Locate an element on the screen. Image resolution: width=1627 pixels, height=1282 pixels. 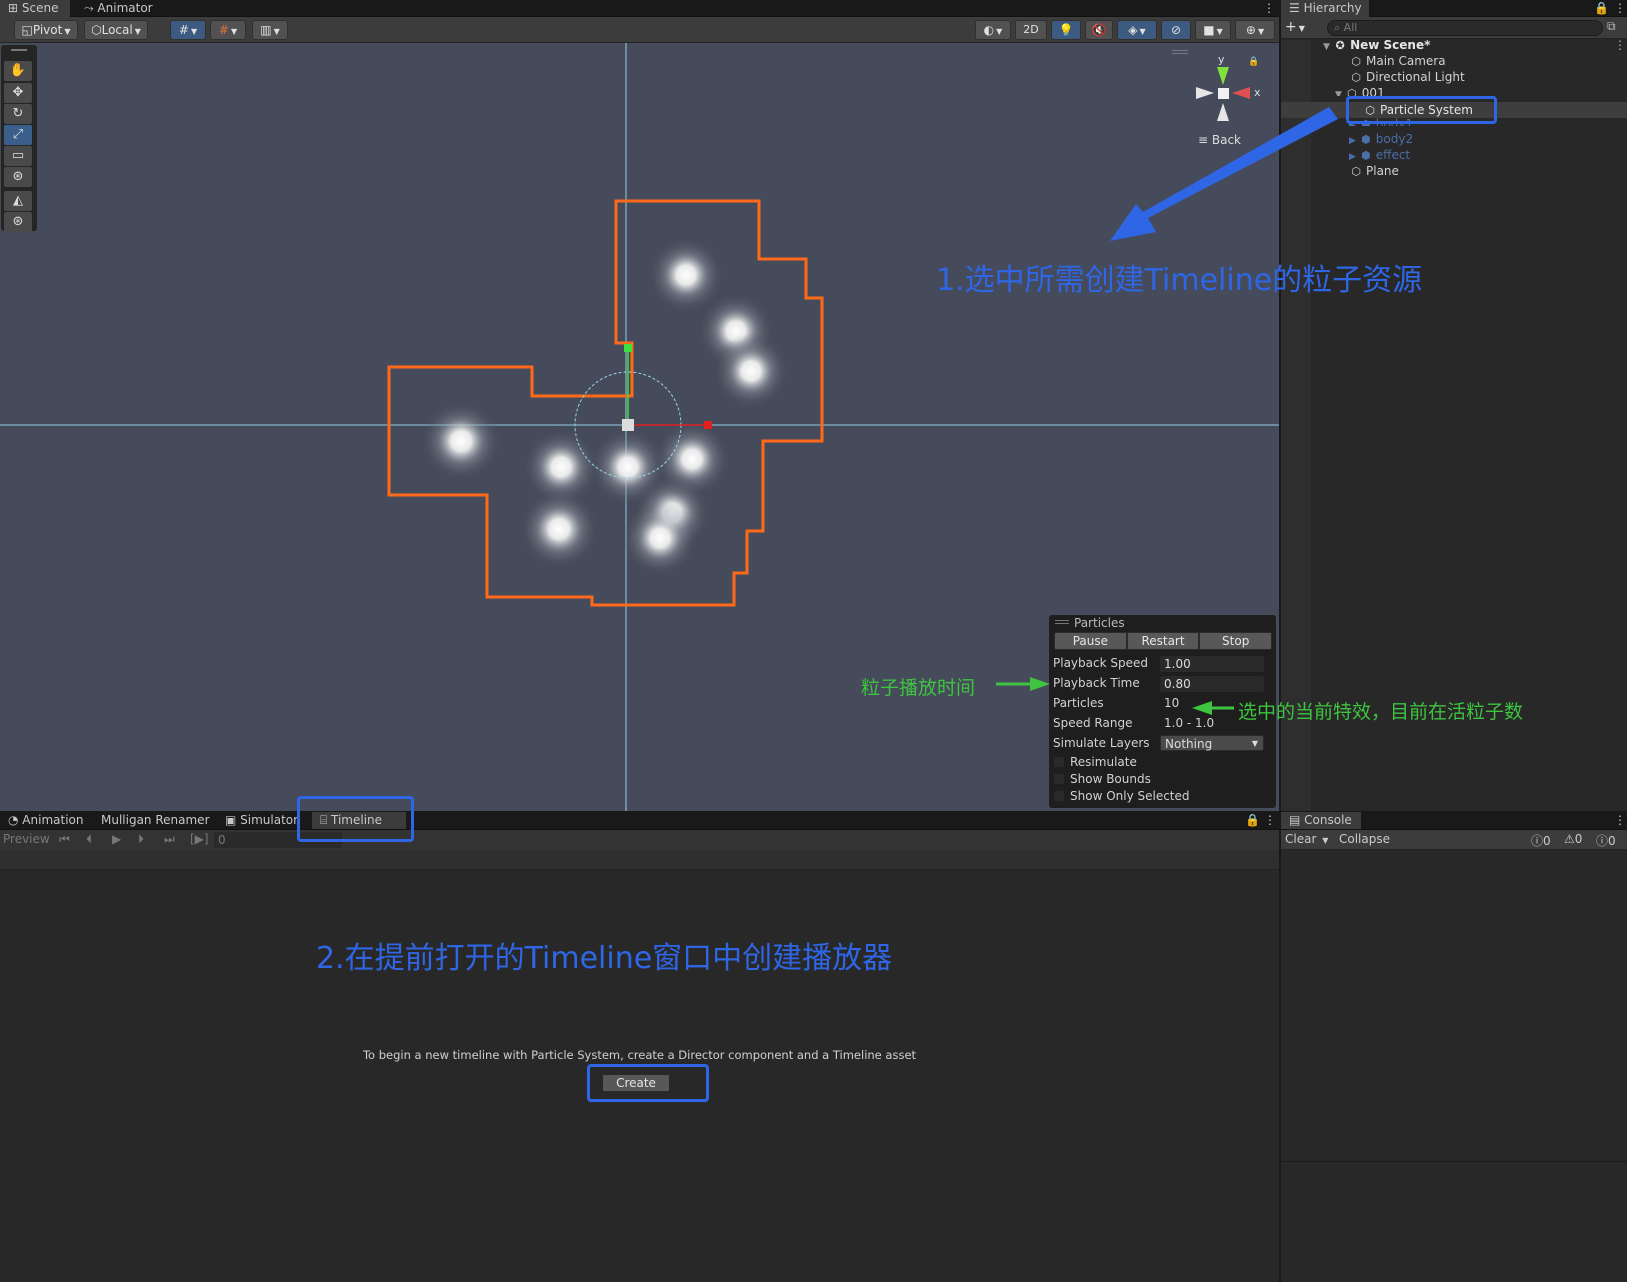
tab-console: ▤ Console is located at coordinates (1321, 820).